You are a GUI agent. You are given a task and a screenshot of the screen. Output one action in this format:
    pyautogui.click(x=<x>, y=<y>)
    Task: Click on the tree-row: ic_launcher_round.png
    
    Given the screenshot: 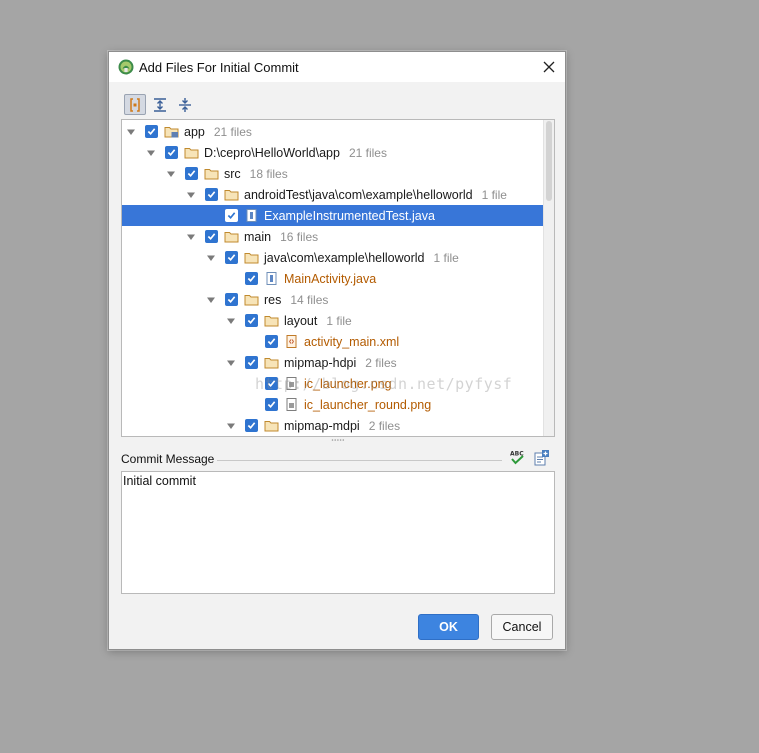 What is the action you would take?
    pyautogui.click(x=338, y=404)
    